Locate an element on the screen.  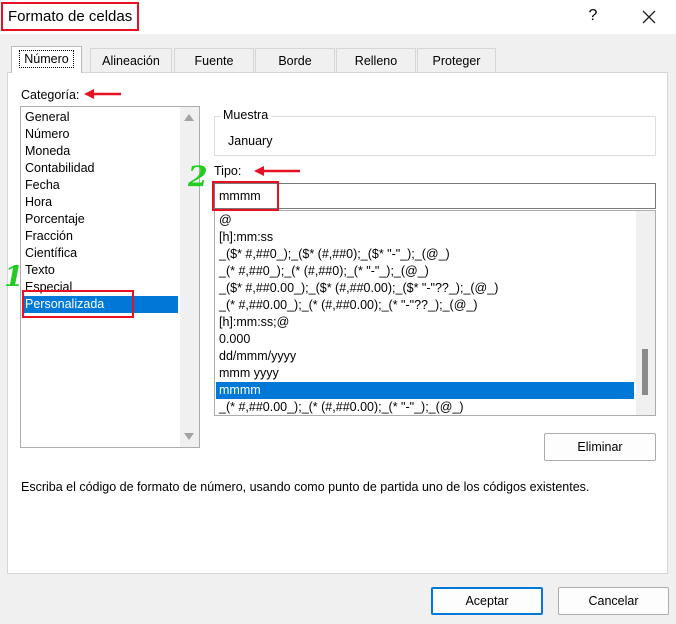
format-code-item: mmm yyyy is located at coordinates (249, 373).